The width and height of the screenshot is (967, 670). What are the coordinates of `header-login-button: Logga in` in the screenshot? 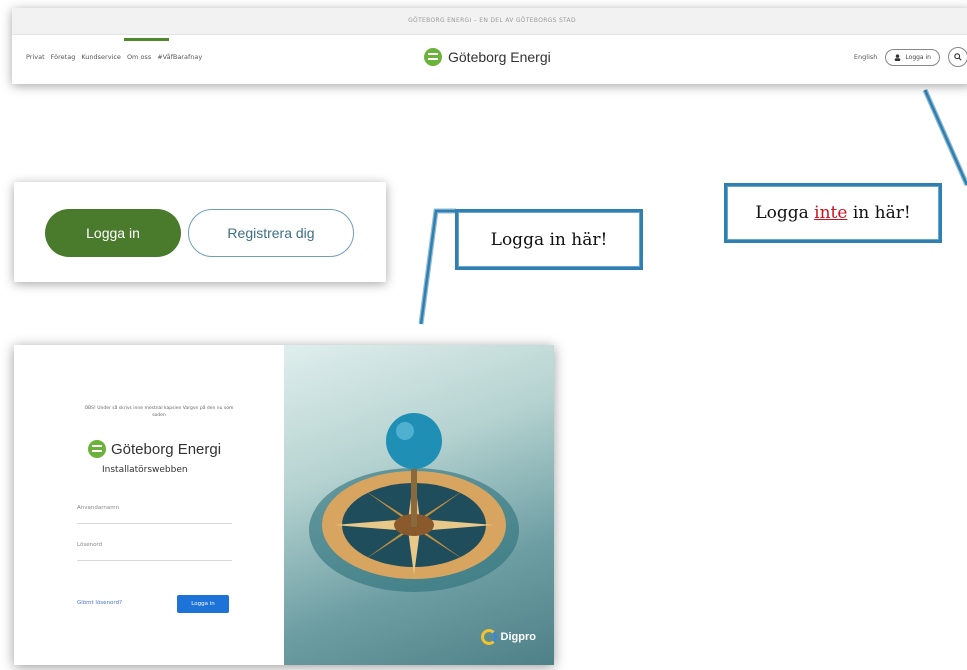 It's located at (912, 57).